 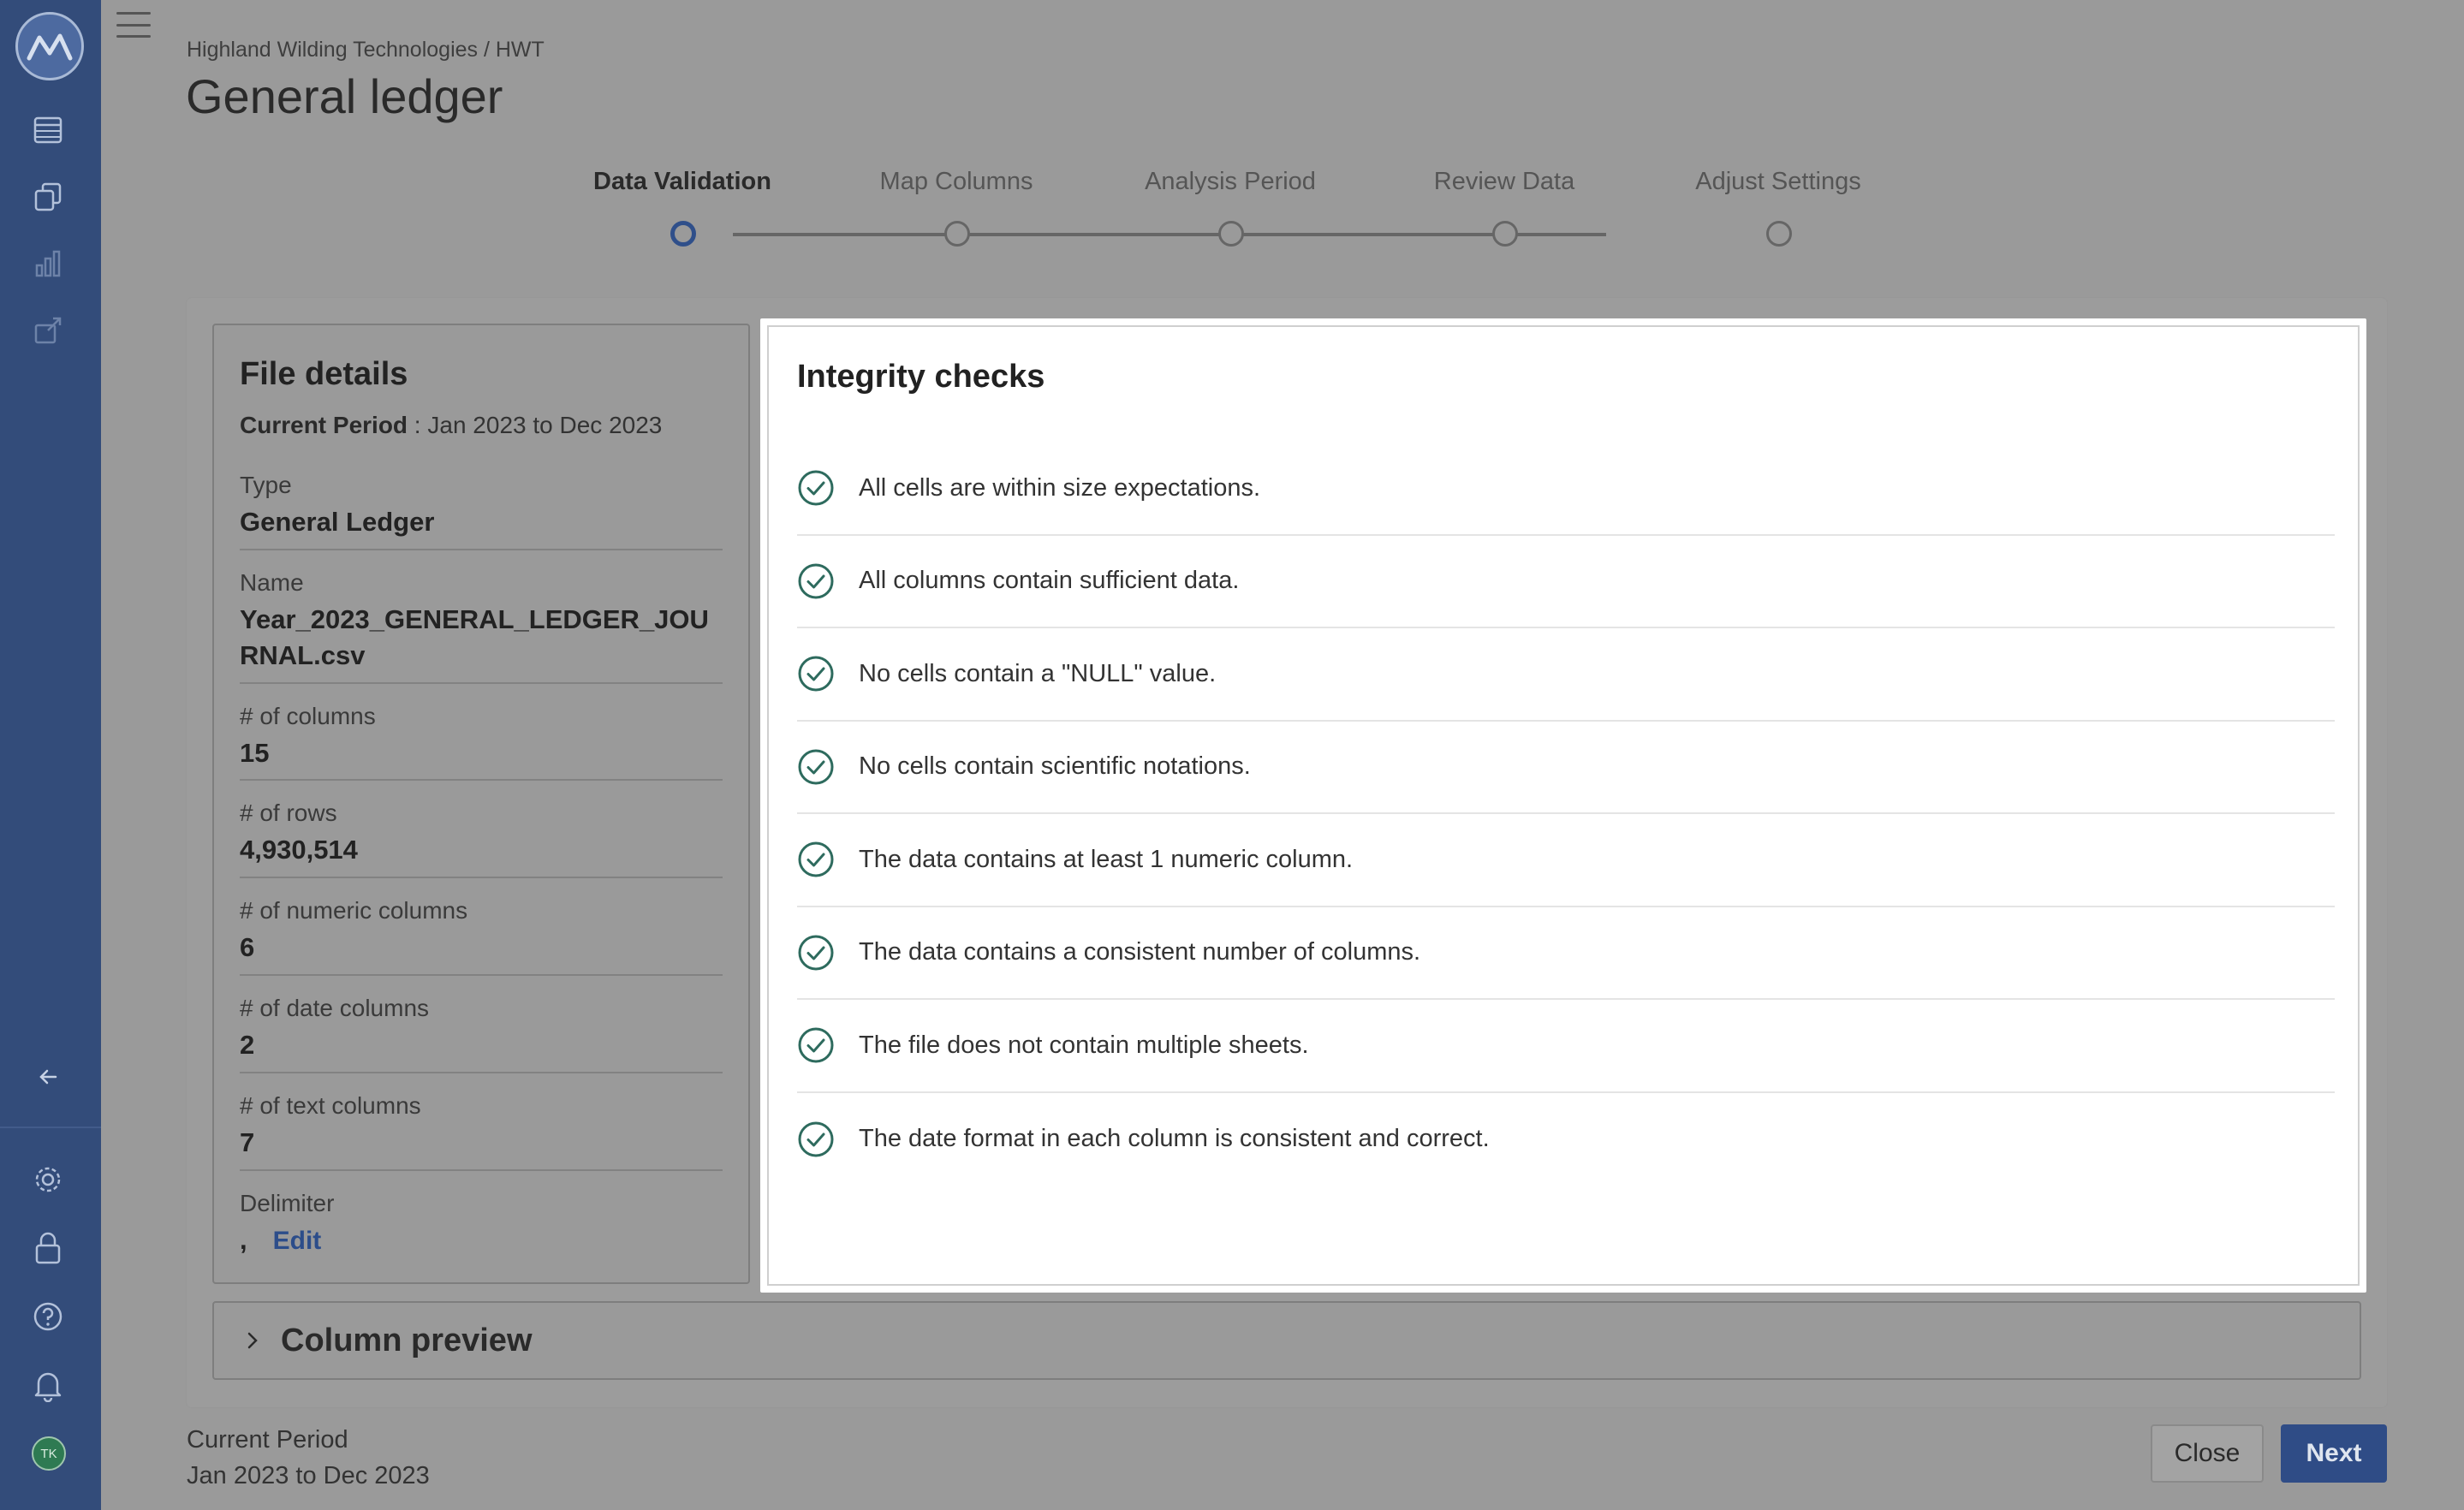 I want to click on step-review-data: Review Data, so click(x=1504, y=207).